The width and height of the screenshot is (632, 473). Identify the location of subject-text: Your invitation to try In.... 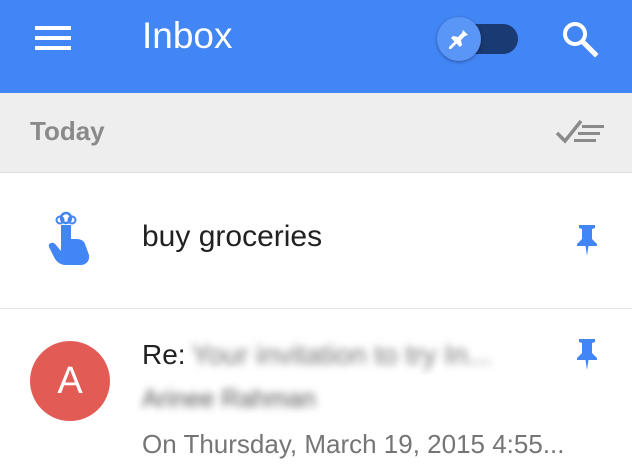
(341, 354).